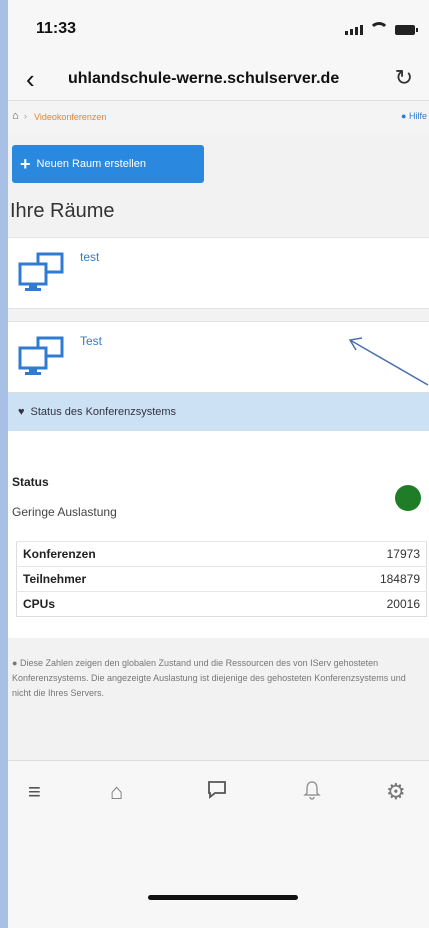  I want to click on plus-icon: +, so click(25, 163).